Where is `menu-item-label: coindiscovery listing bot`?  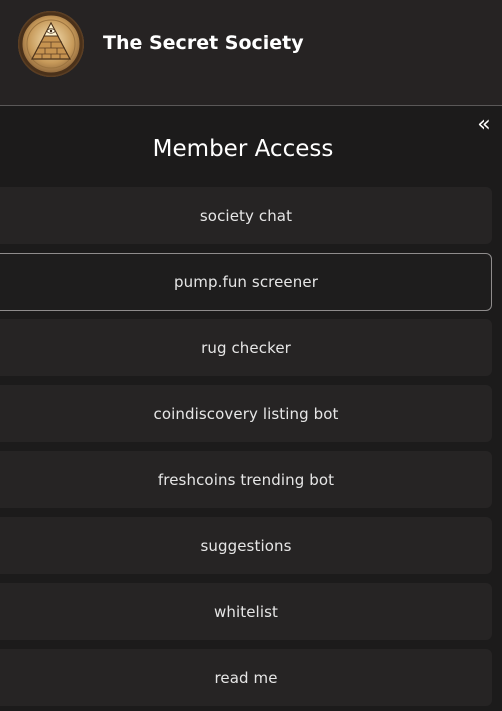 menu-item-label: coindiscovery listing bot is located at coordinates (246, 413).